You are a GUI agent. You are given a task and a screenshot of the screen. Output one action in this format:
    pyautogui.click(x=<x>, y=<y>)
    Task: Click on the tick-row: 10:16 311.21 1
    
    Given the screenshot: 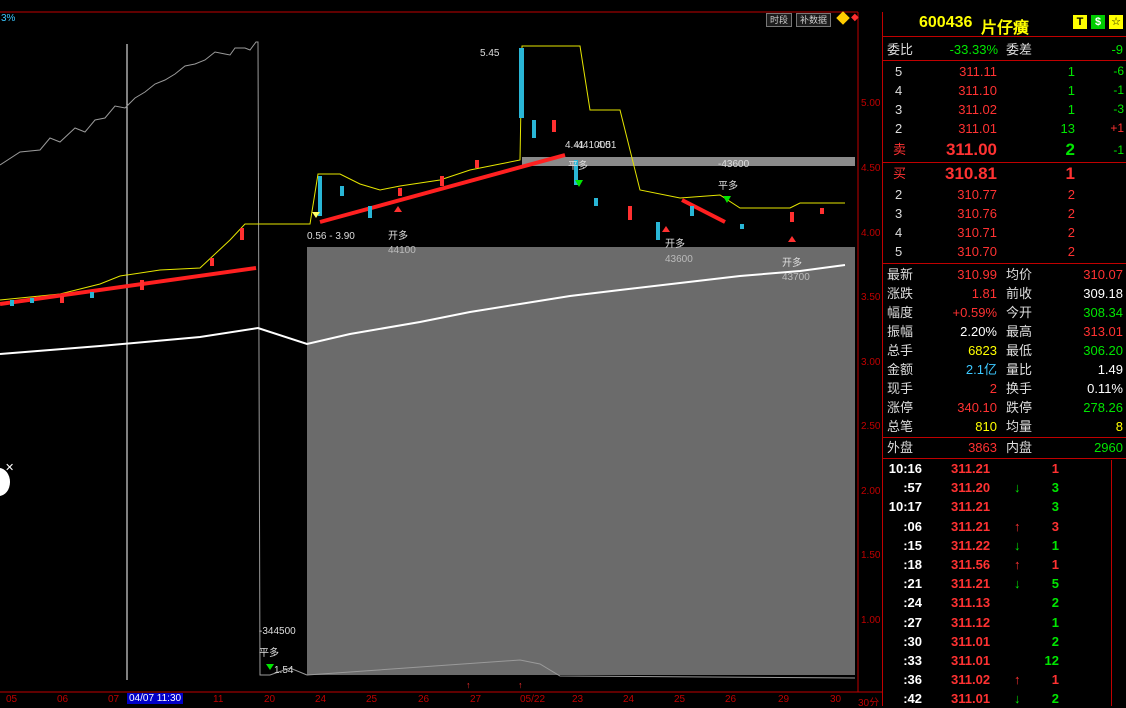 What is the action you would take?
    pyautogui.click(x=1004, y=468)
    